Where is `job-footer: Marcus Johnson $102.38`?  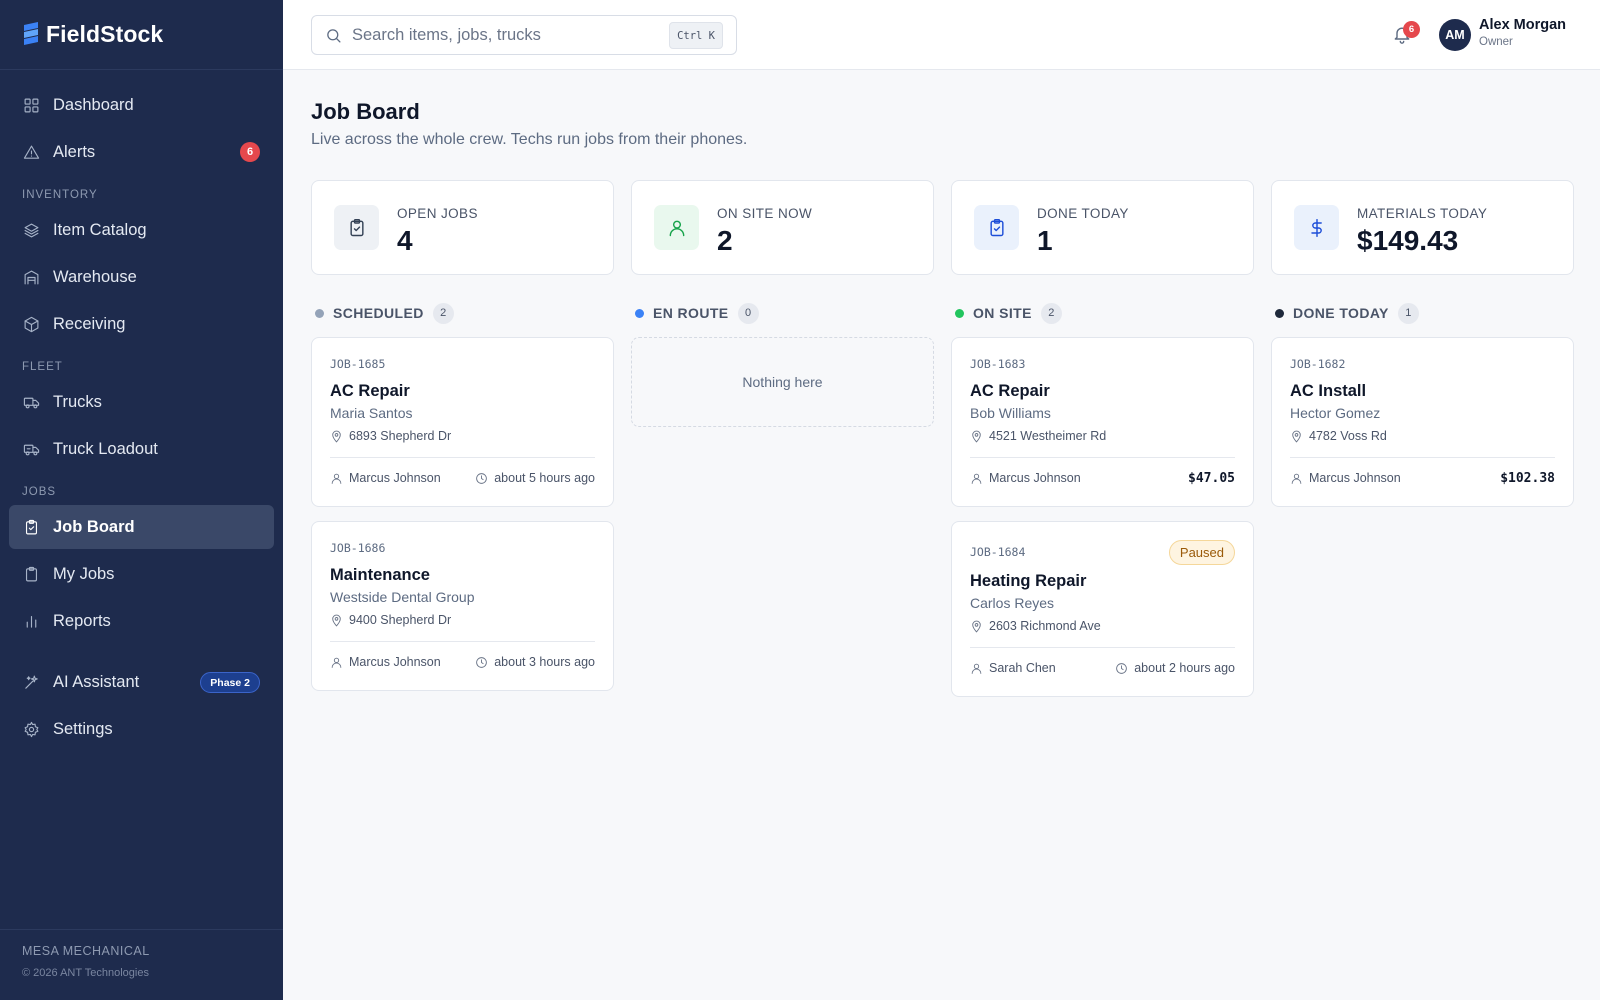
job-footer: Marcus Johnson $102.38 is located at coordinates (1422, 478).